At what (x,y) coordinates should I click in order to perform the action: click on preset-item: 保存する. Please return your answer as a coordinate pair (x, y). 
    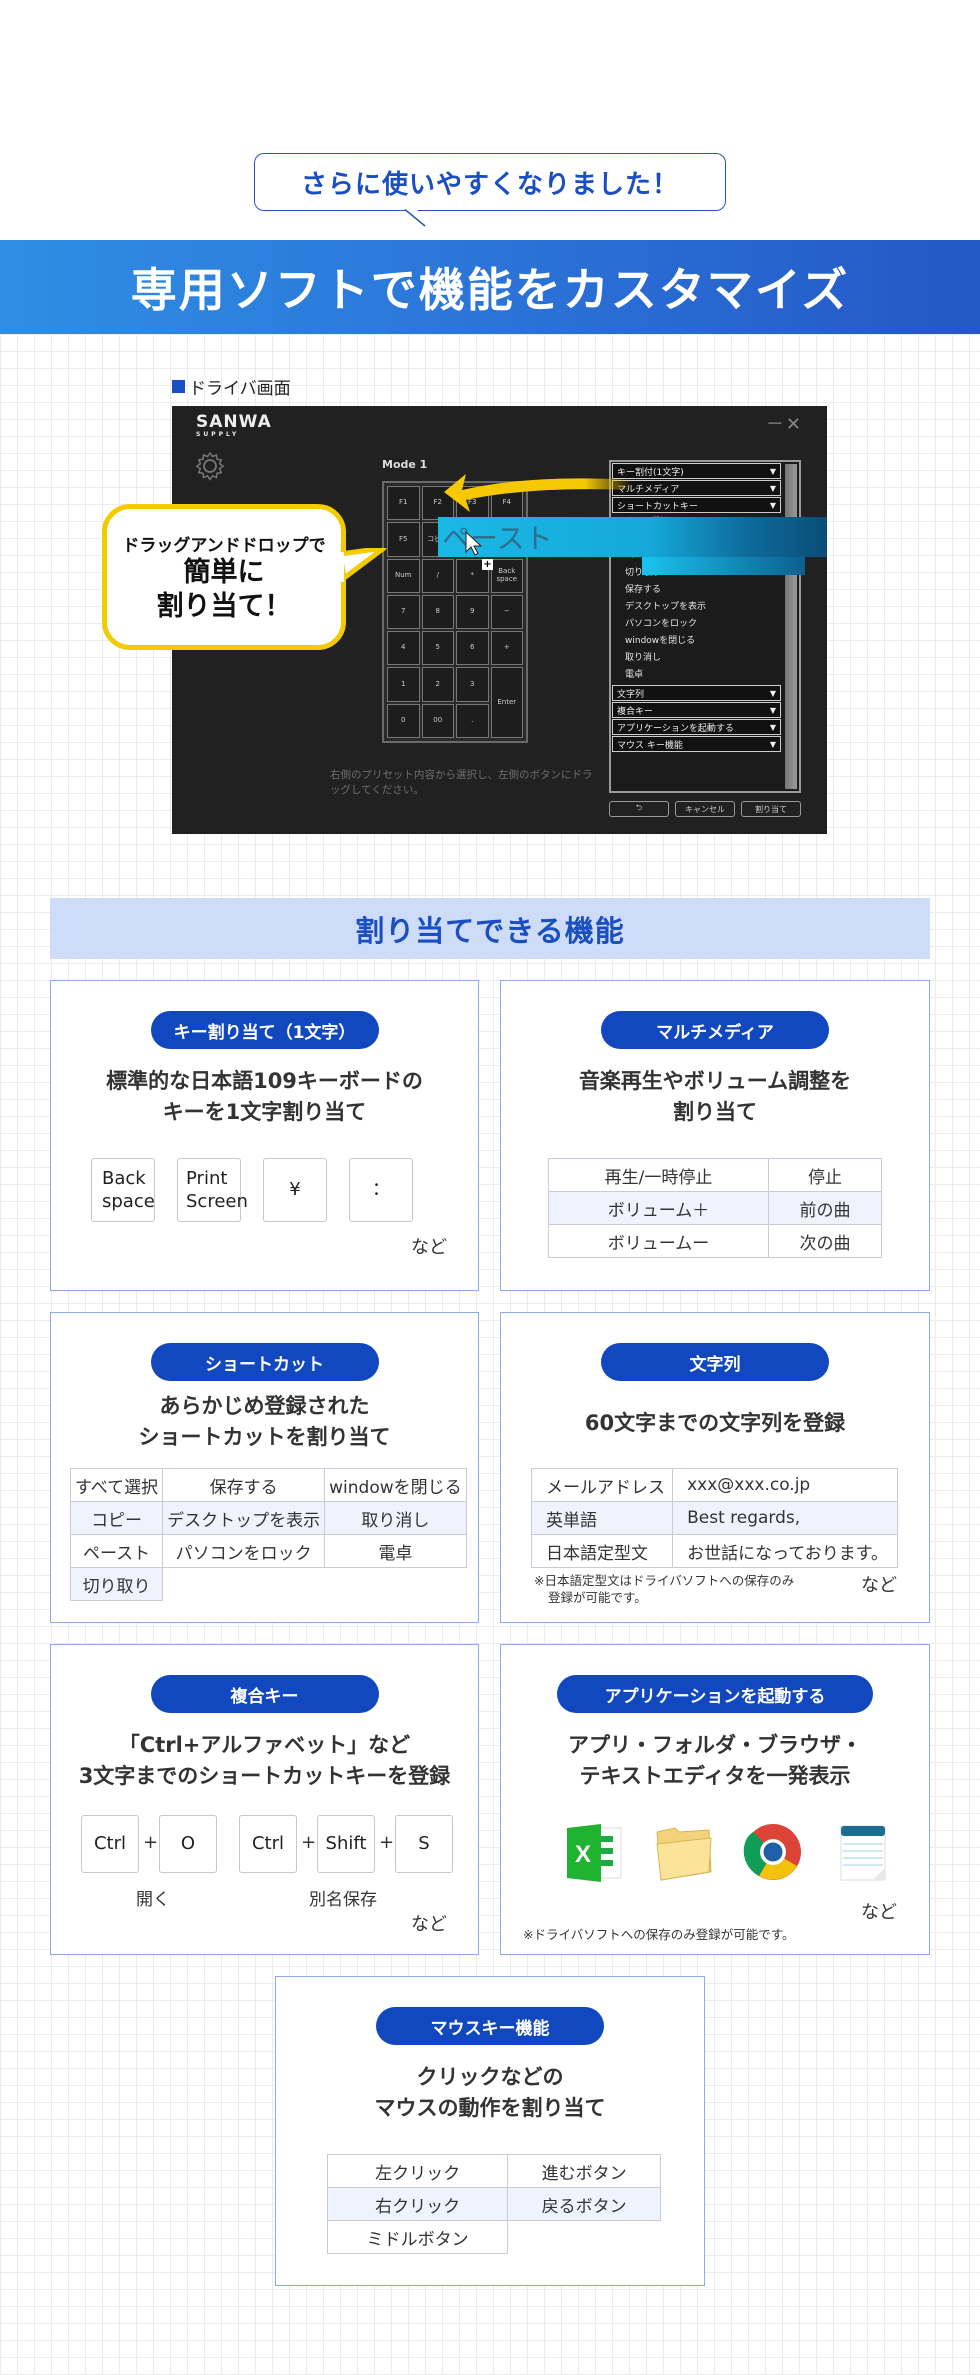
    Looking at the image, I should click on (705, 590).